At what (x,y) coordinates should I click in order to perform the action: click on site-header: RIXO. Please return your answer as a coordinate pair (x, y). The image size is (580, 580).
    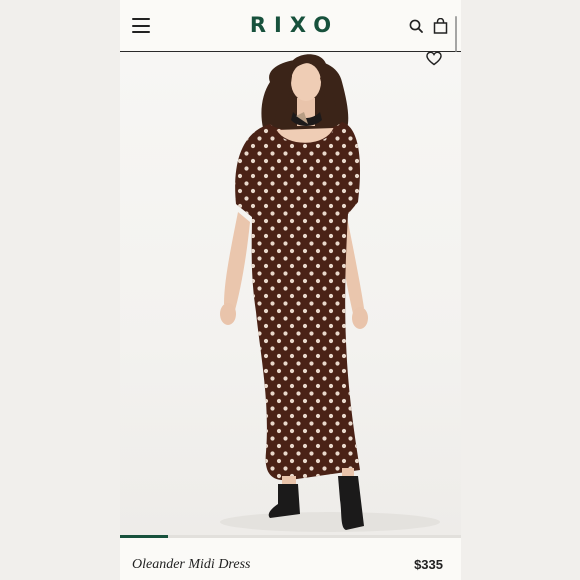
    Looking at the image, I should click on (290, 26).